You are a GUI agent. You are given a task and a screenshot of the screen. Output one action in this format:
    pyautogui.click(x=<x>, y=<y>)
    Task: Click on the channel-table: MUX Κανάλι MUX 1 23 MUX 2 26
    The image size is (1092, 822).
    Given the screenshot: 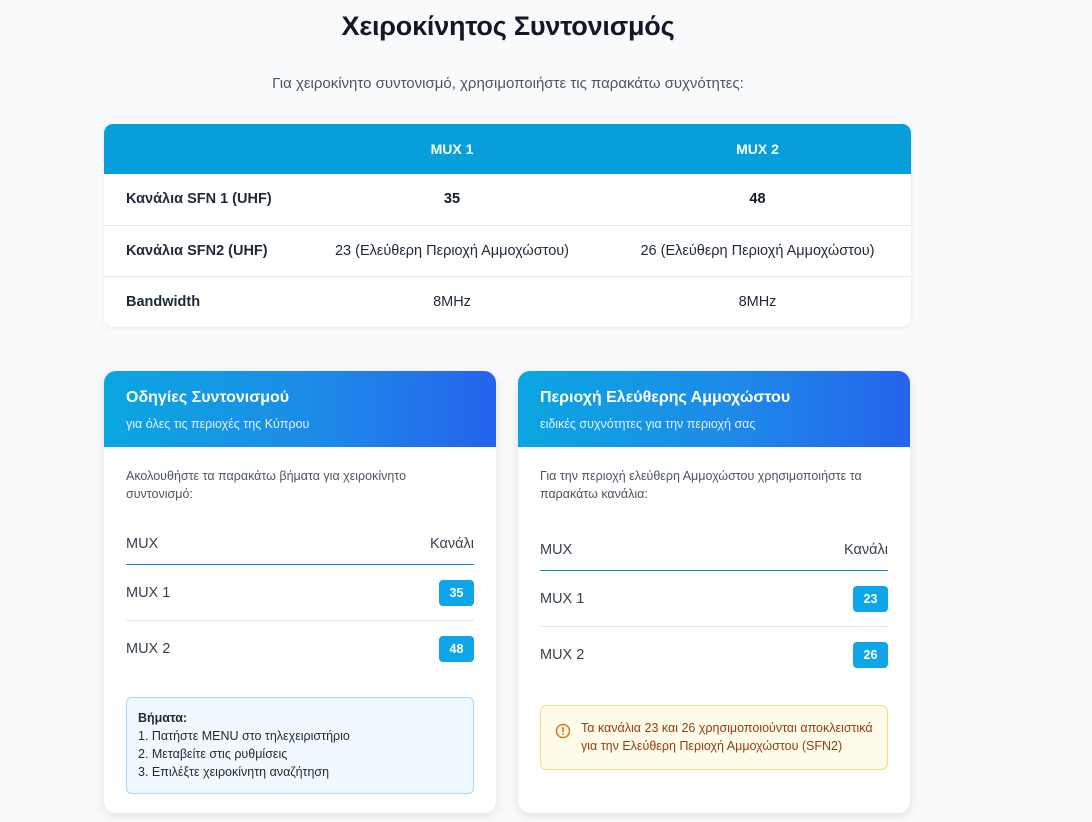 What is the action you would take?
    pyautogui.click(x=714, y=606)
    